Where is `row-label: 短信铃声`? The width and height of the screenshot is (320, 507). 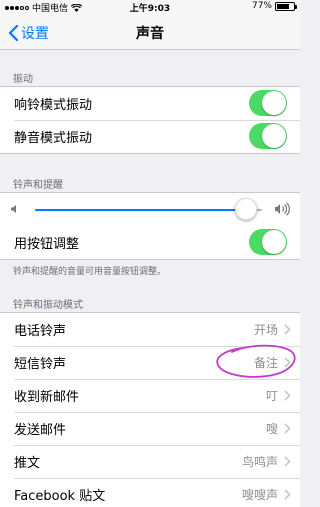 row-label: 短信铃声 is located at coordinates (40, 364).